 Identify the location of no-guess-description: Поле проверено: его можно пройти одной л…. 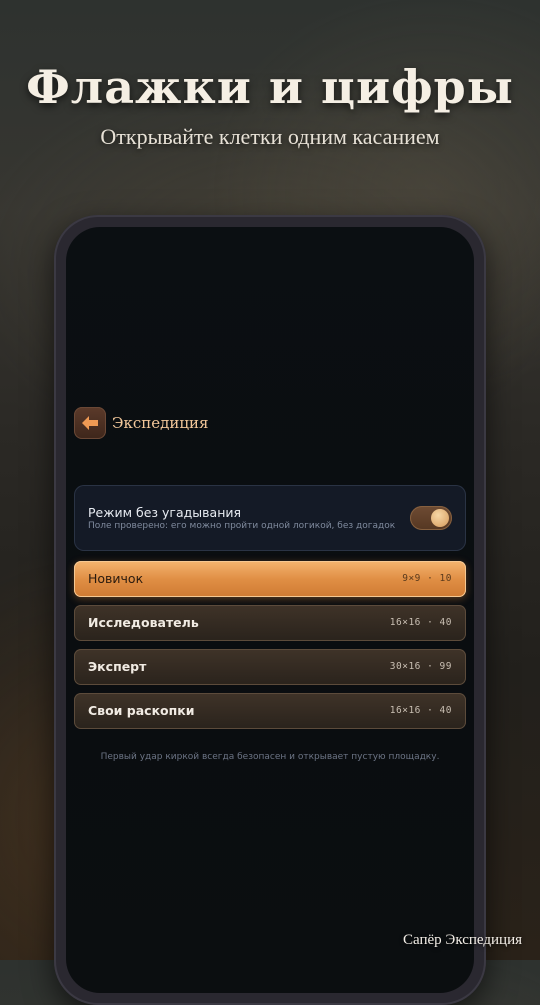
(242, 526).